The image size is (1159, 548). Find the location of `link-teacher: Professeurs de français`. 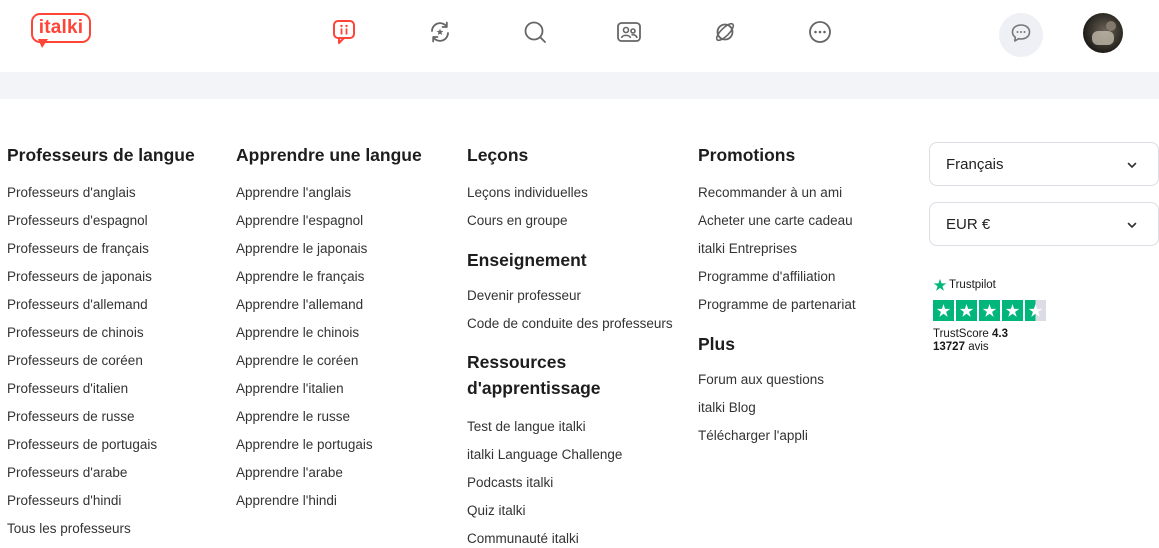

link-teacher: Professeurs de français is located at coordinates (101, 249).